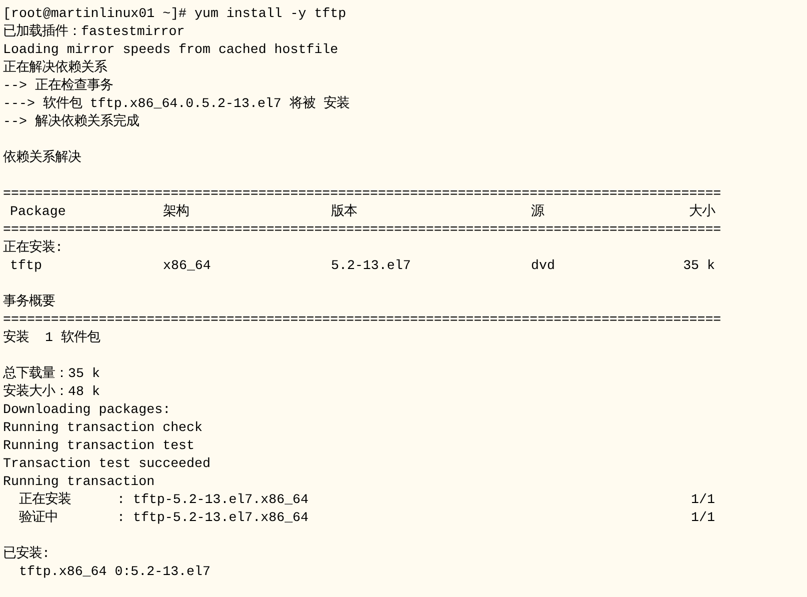 This screenshot has width=807, height=597. I want to click on table-header-cell: 架构, so click(176, 211).